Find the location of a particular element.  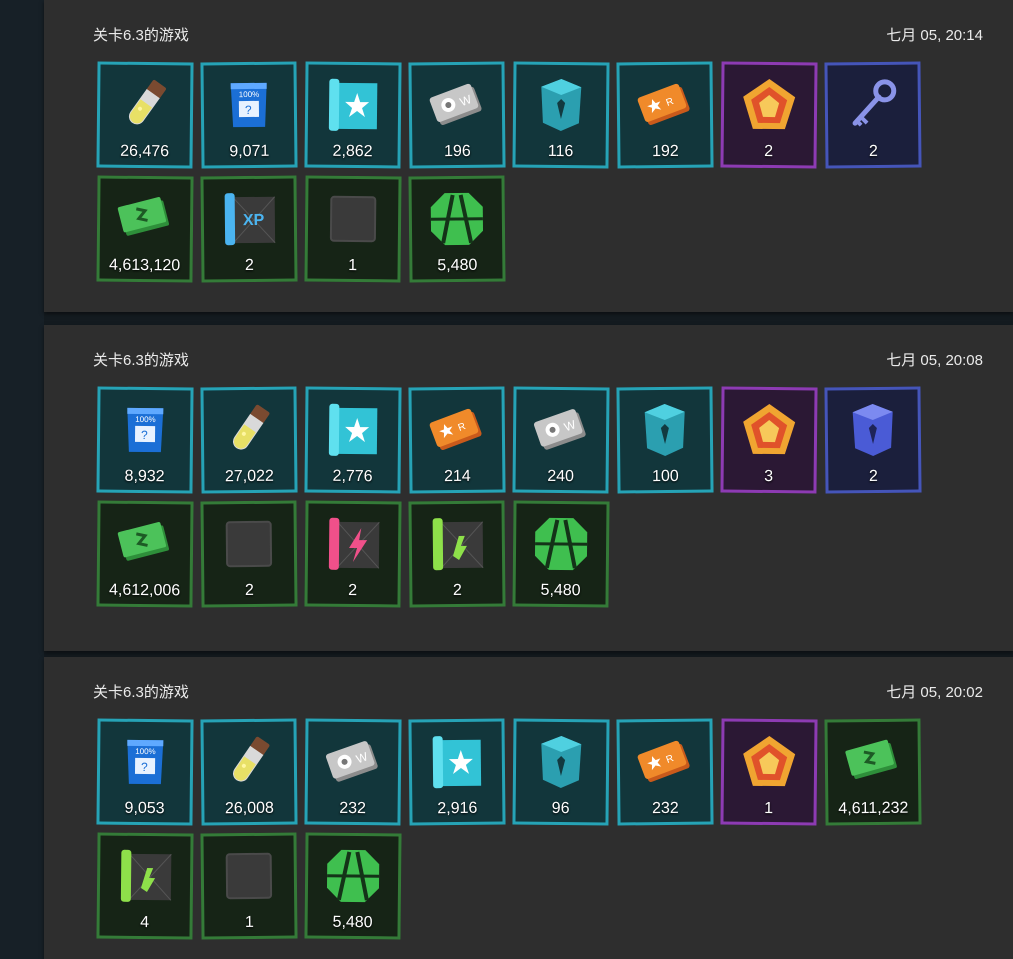

reward-item: 26,008 is located at coordinates (249, 772).